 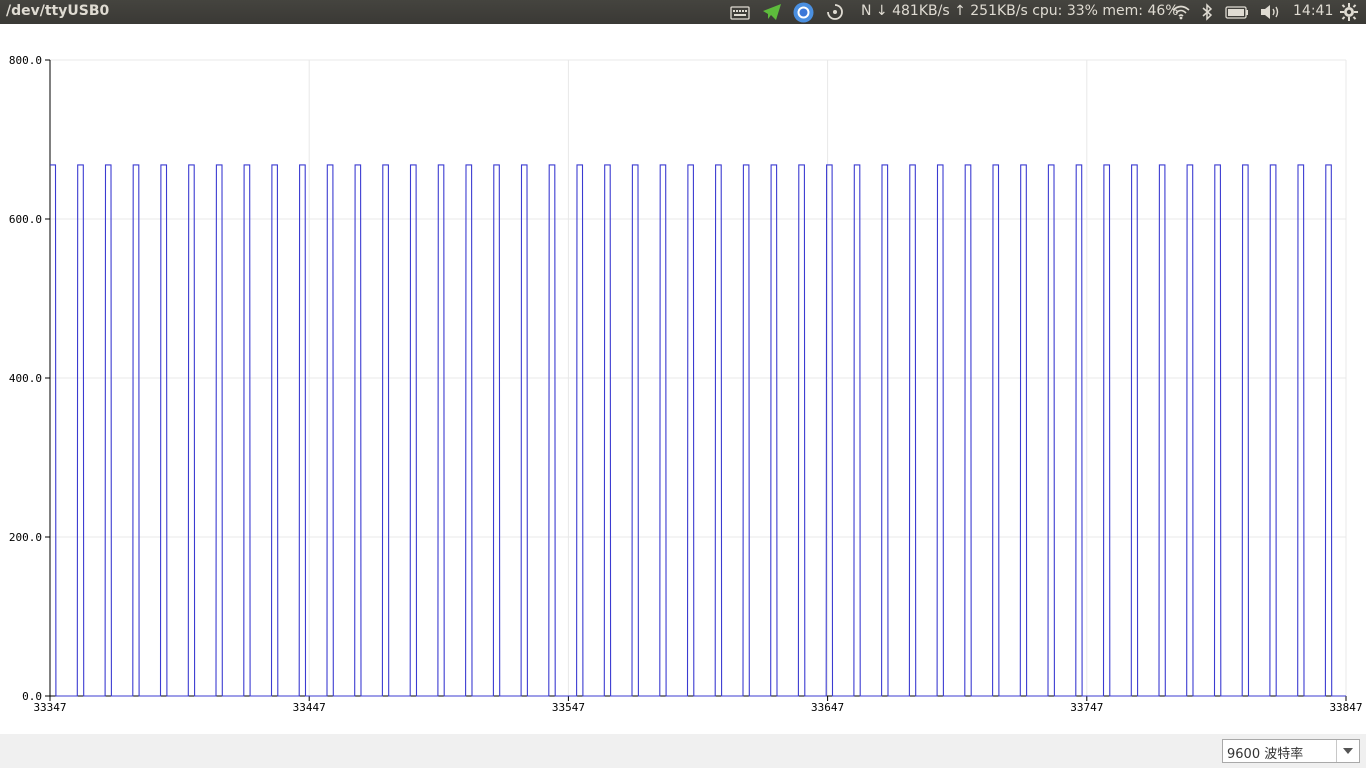 What do you see at coordinates (25, 219) in the screenshot?
I see `y-tick-label: 600.0` at bounding box center [25, 219].